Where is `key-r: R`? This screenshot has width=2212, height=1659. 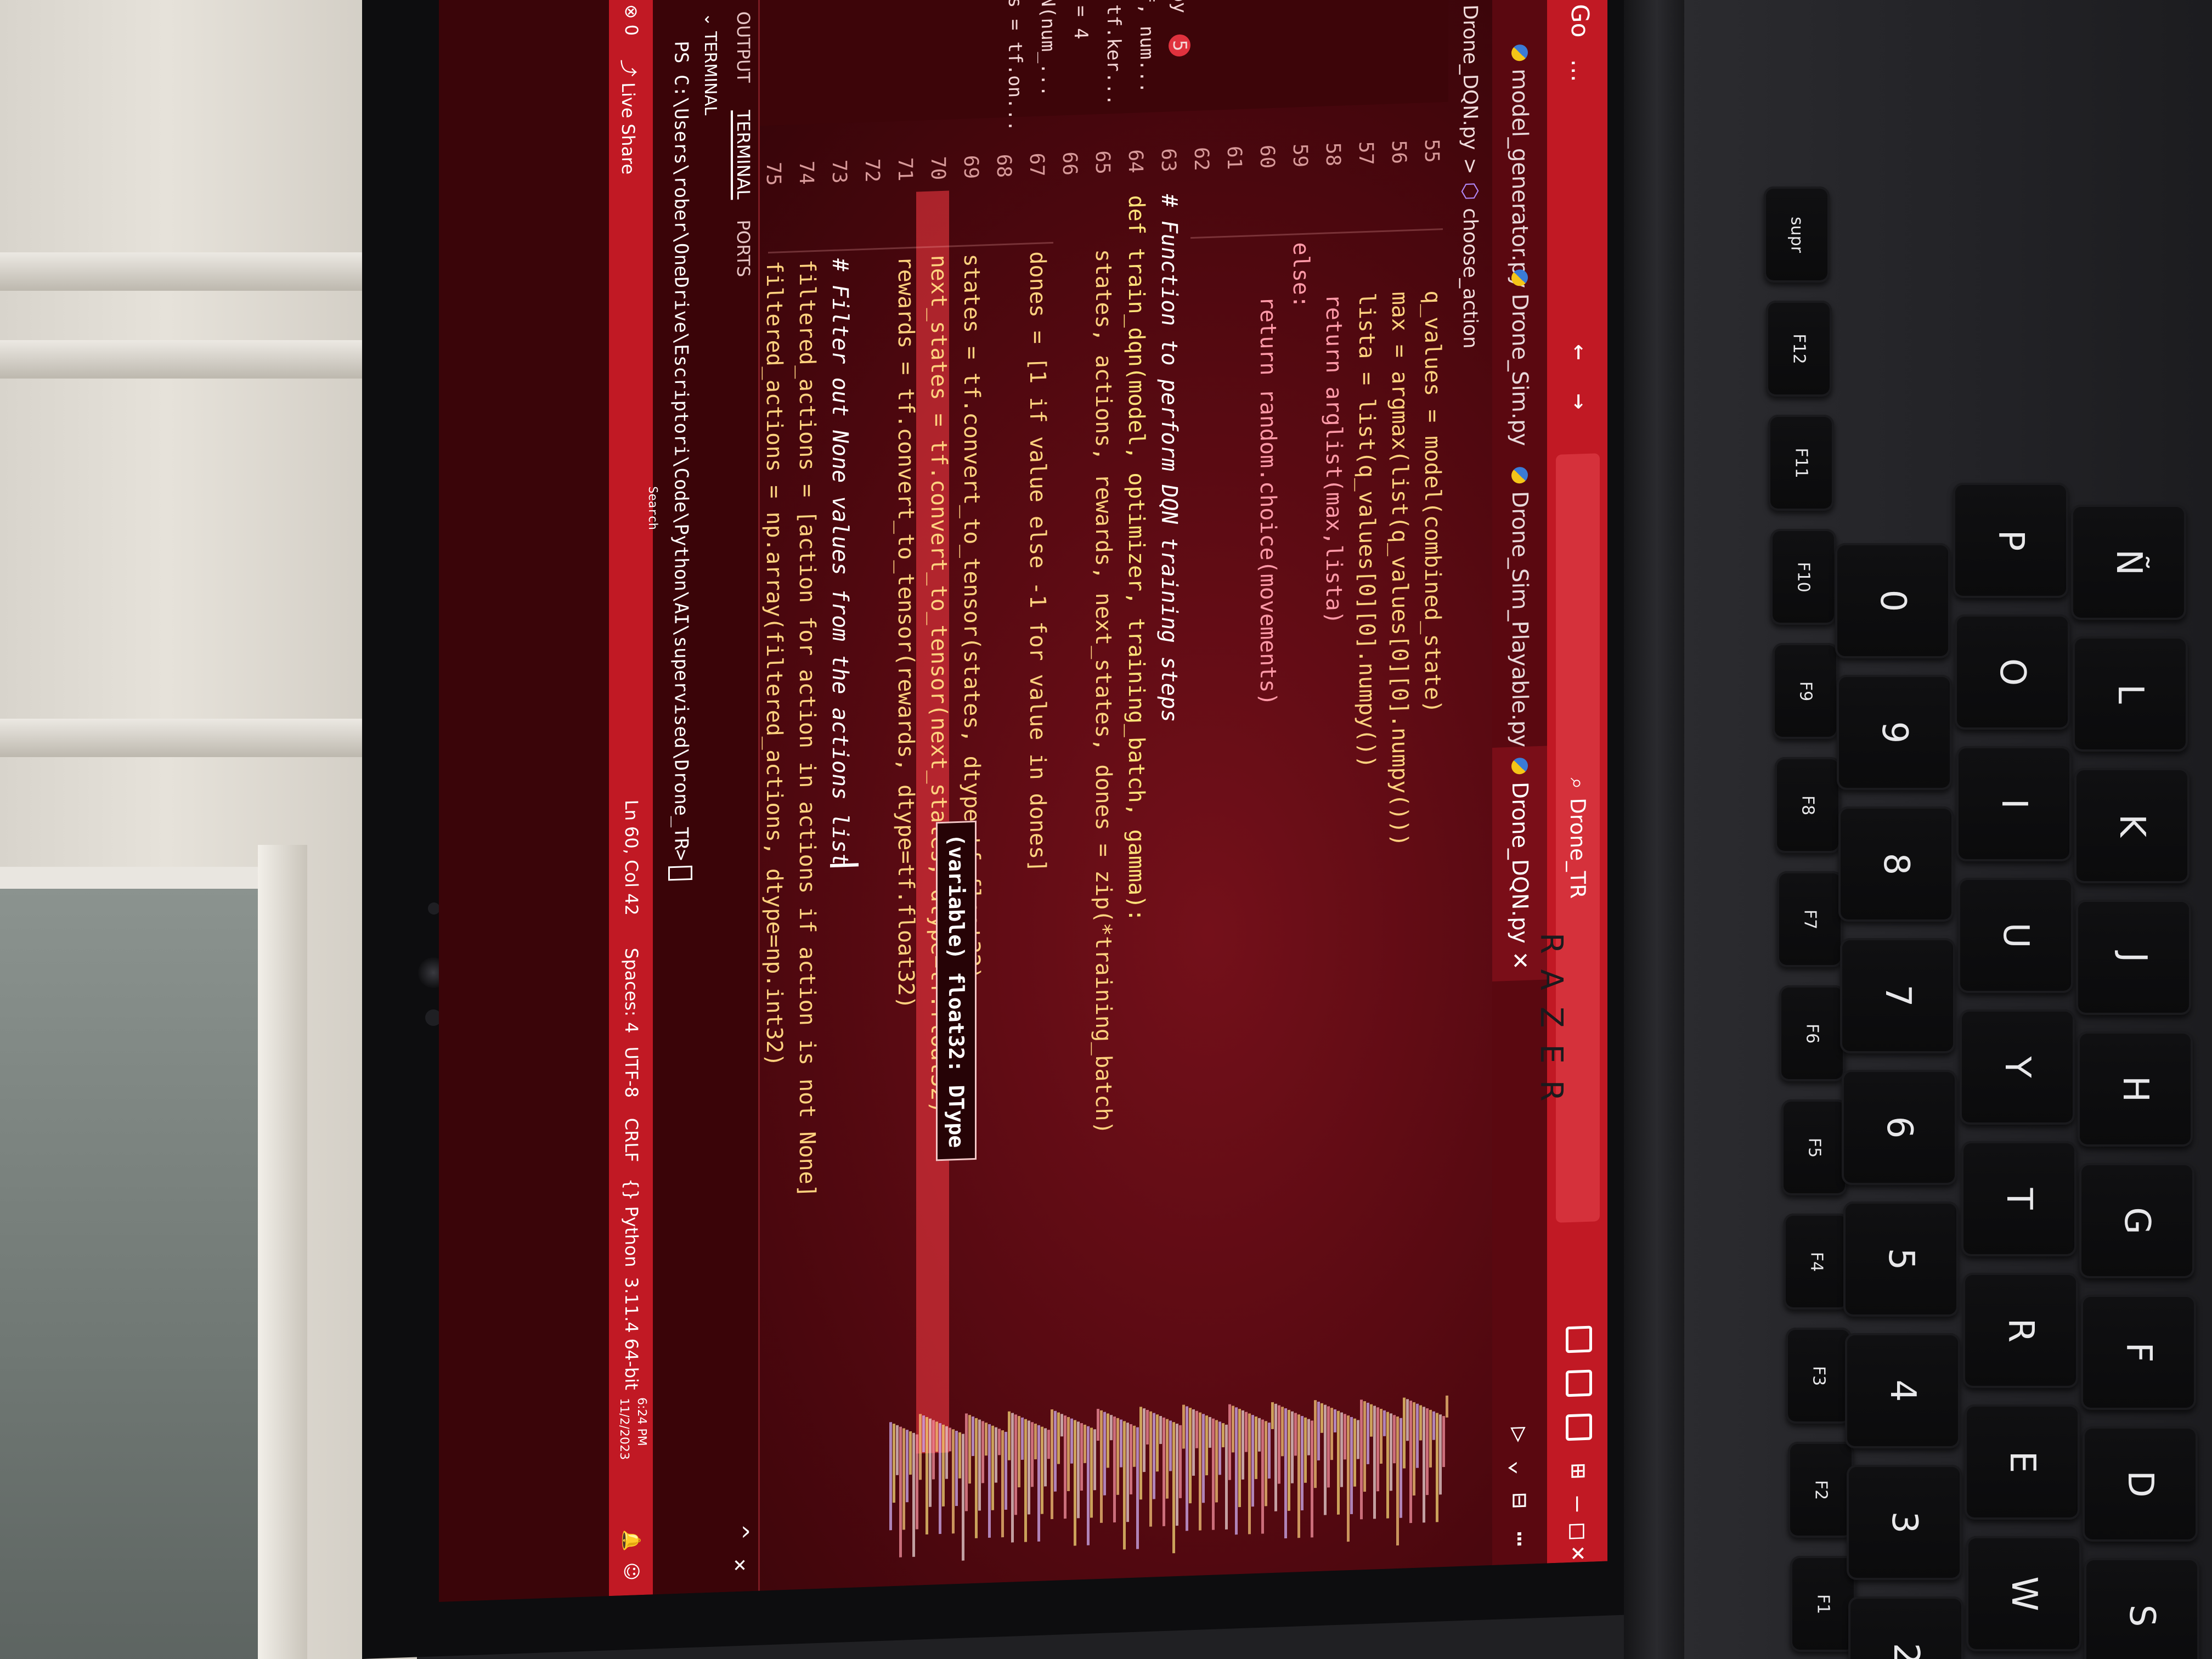
key-r: R is located at coordinates (2020, 1331).